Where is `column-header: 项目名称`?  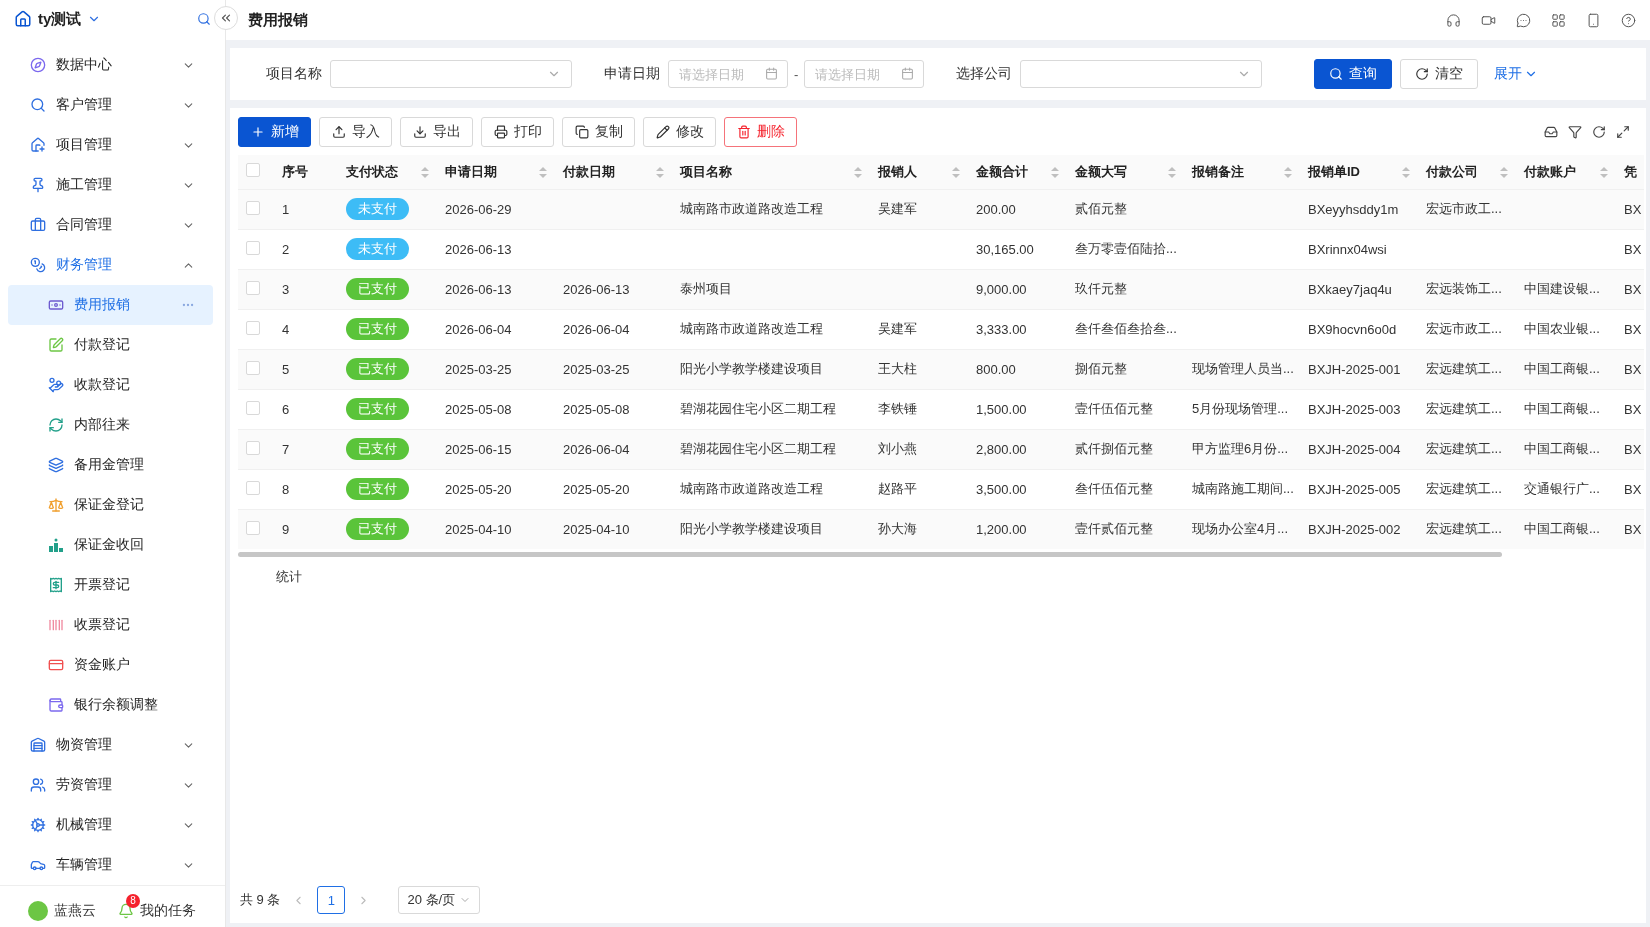 column-header: 项目名称 is located at coordinates (706, 171).